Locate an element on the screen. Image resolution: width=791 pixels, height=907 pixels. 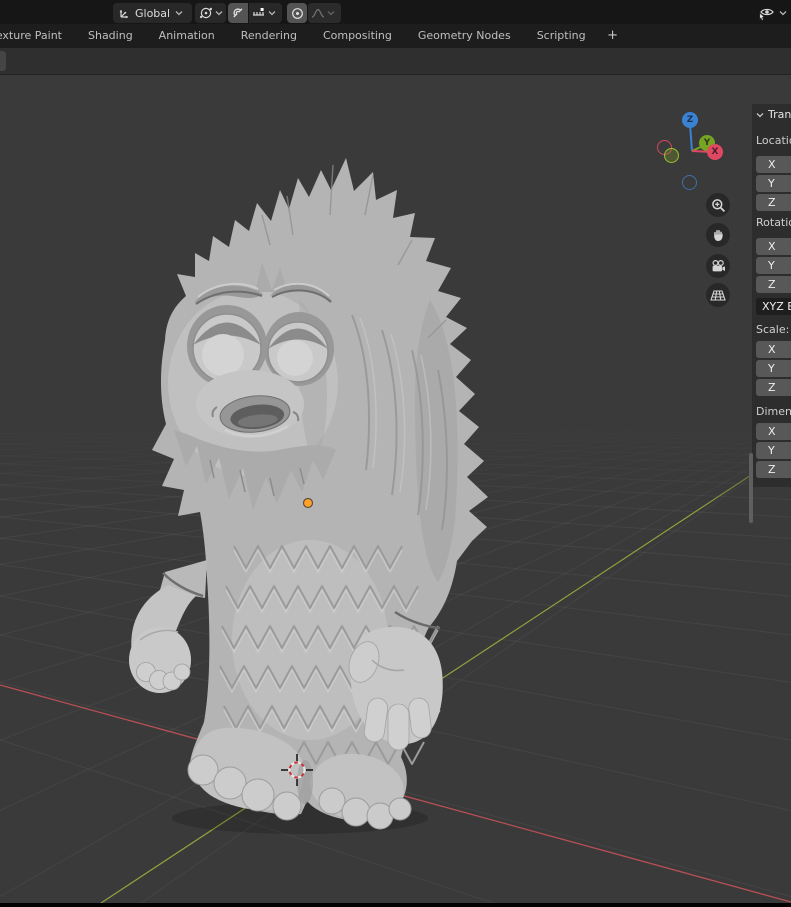
location-z-field: Z is located at coordinates (773, 202).